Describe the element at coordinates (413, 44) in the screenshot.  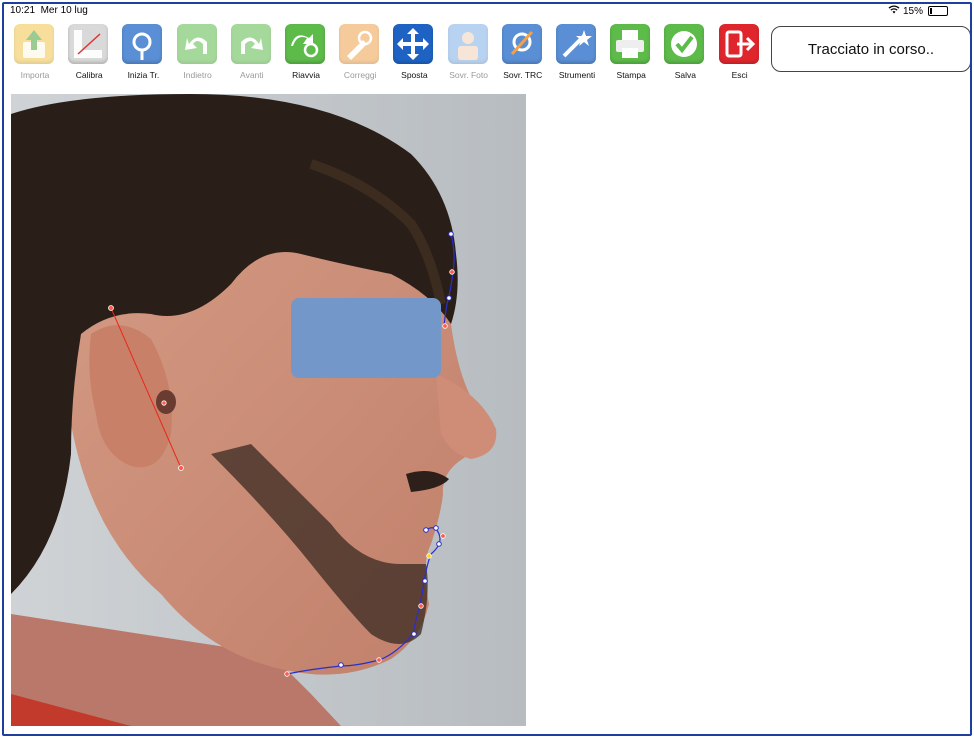
I see `move-icon` at that location.